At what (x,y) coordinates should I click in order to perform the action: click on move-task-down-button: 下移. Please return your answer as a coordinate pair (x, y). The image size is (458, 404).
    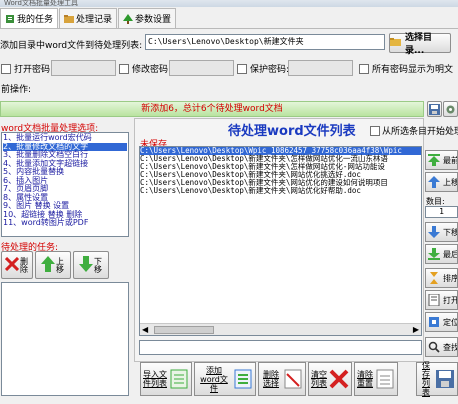
    Looking at the image, I should click on (91, 265).